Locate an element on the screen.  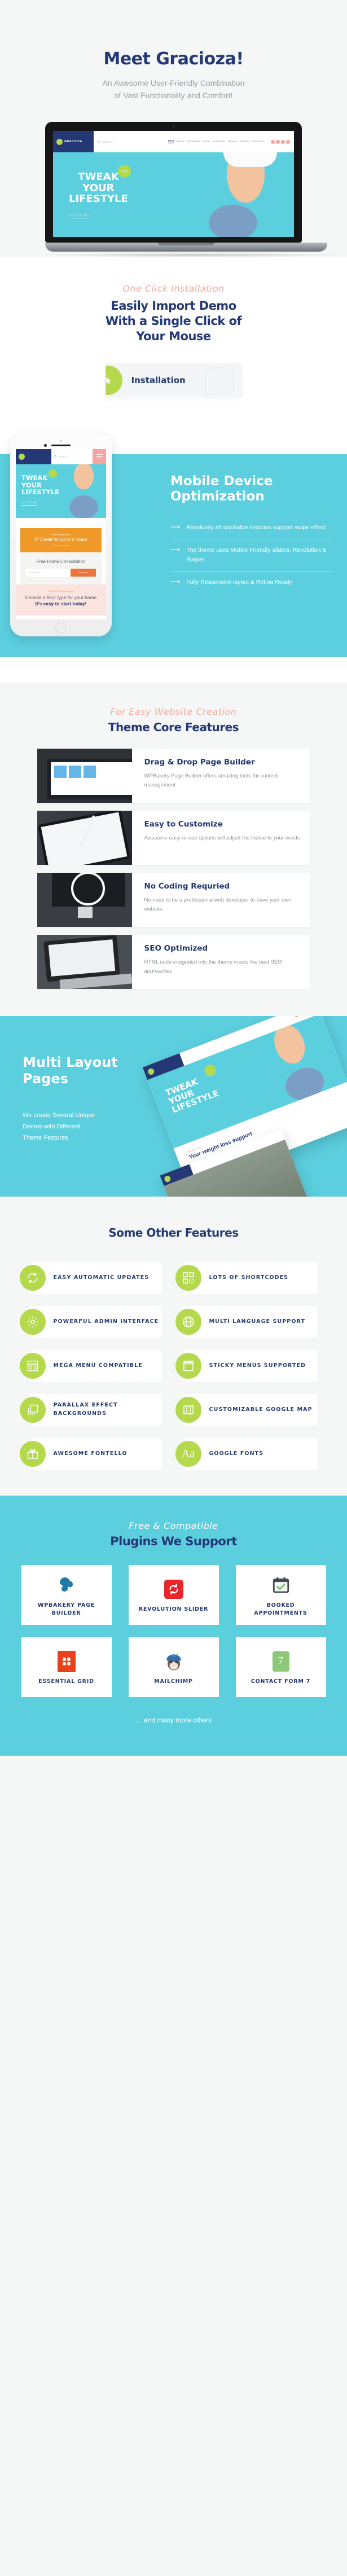
feature-card-google-fonts: Aa GOOGLE FONTS is located at coordinates (246, 1454).